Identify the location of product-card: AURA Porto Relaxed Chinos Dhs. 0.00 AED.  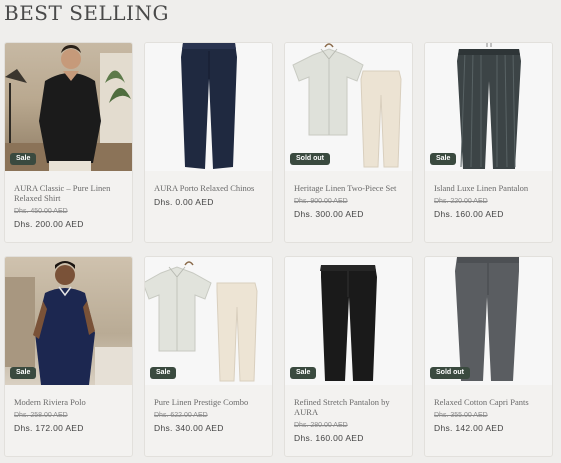
(208, 142).